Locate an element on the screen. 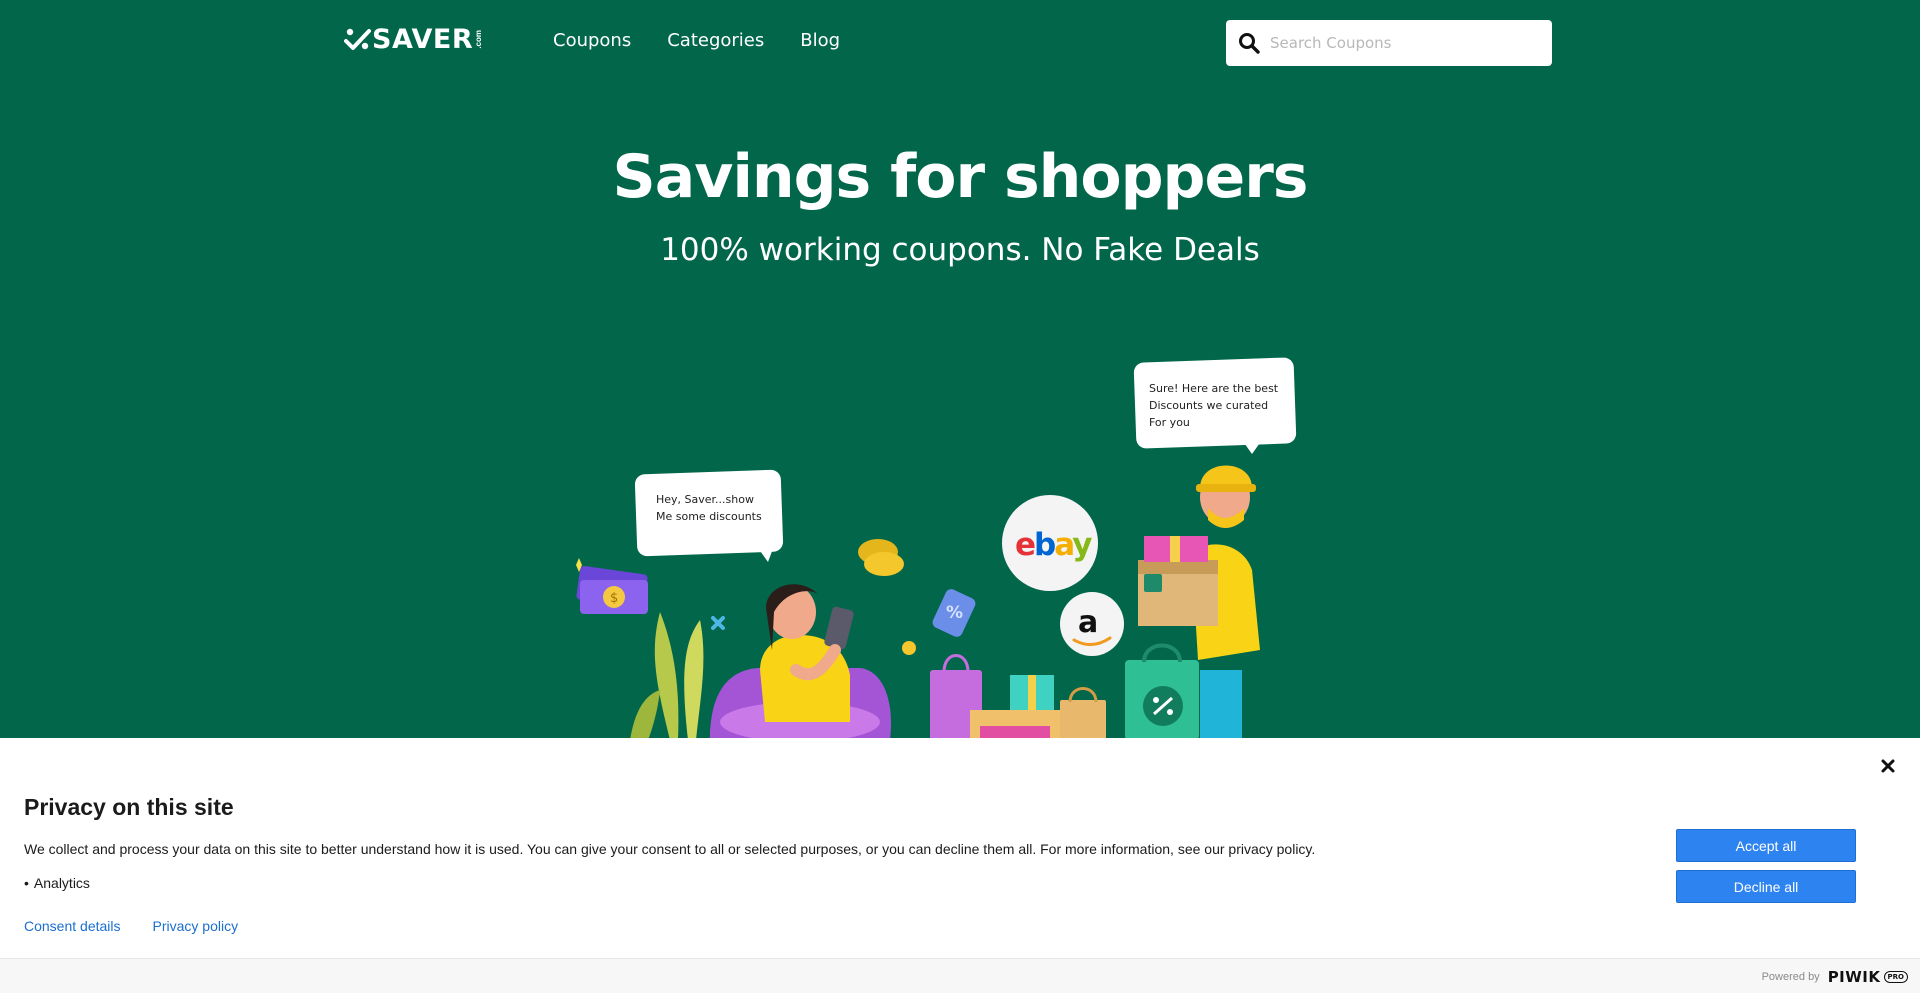 This screenshot has height=993, width=1920. consent-purpose-list: • Analytics is located at coordinates (57, 883).